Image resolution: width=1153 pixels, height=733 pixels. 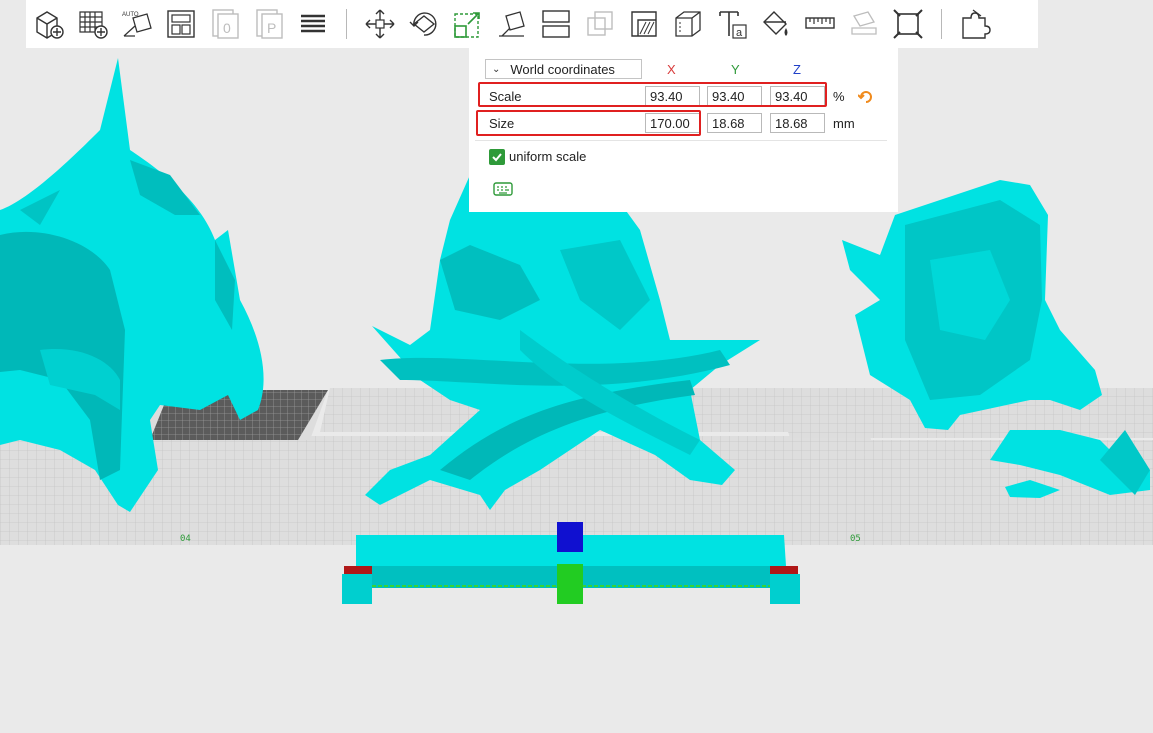 I want to click on uniform-scale-checkbox, so click(x=497, y=157).